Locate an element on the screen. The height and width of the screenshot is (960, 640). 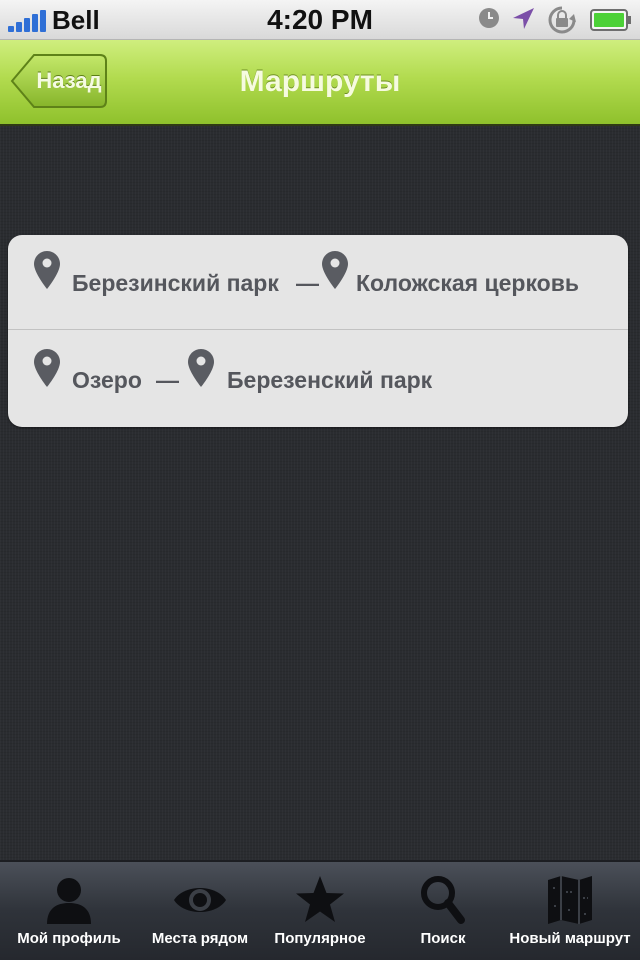
tab-label: Места рядом is located at coordinates (200, 938).